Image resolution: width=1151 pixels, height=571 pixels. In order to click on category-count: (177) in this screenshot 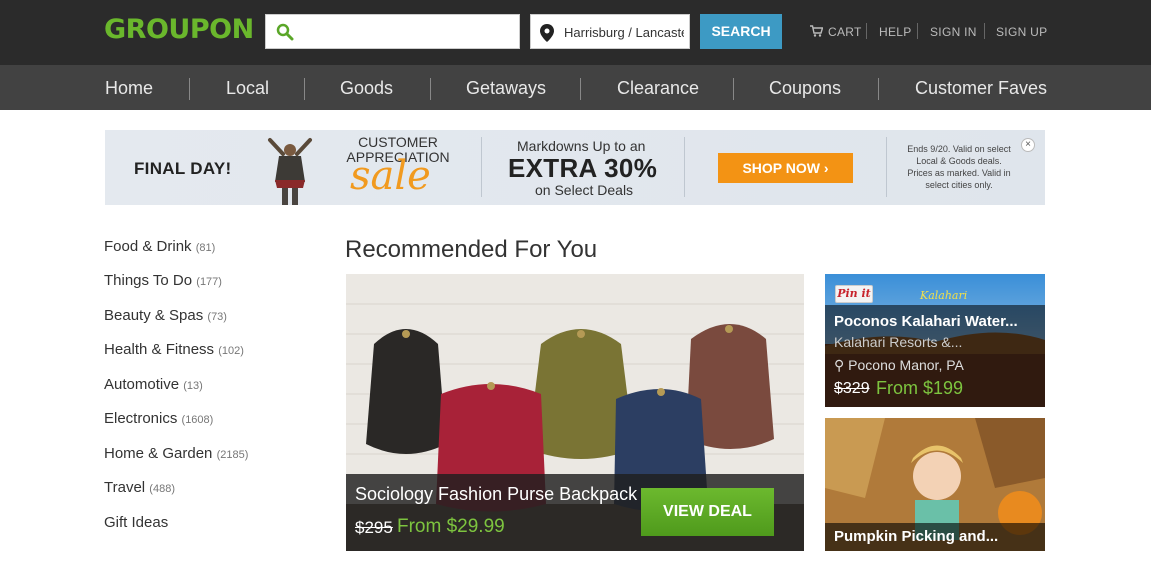, I will do `click(209, 282)`.